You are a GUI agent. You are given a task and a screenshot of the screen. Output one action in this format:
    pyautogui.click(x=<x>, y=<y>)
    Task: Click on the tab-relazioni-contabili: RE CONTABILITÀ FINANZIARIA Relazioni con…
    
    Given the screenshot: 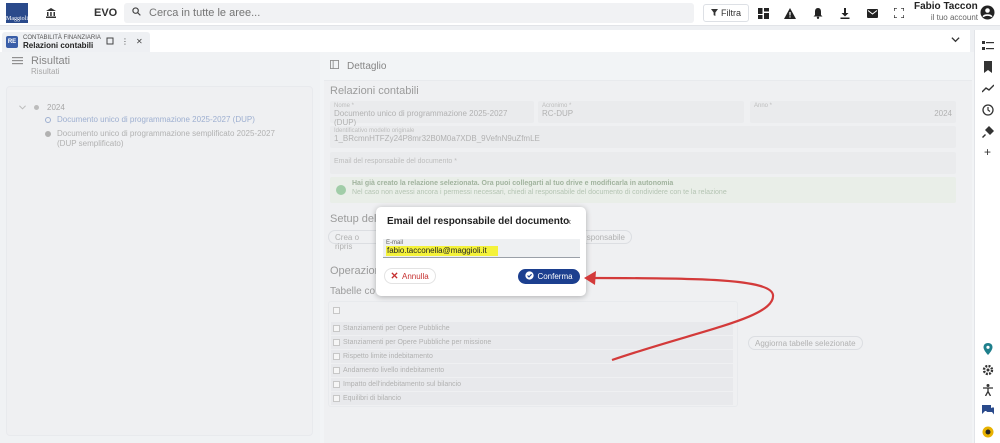 What is the action you would take?
    pyautogui.click(x=76, y=42)
    